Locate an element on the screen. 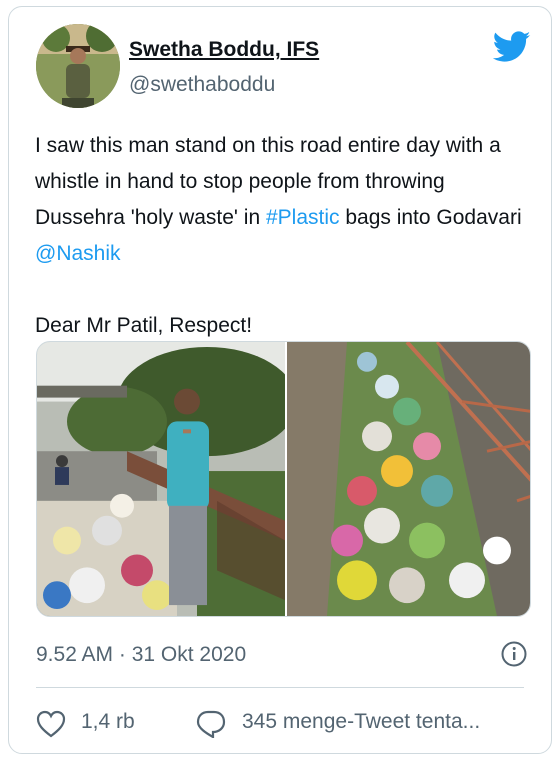 Image resolution: width=560 pixels, height=761 pixels. info-icon is located at coordinates (514, 654).